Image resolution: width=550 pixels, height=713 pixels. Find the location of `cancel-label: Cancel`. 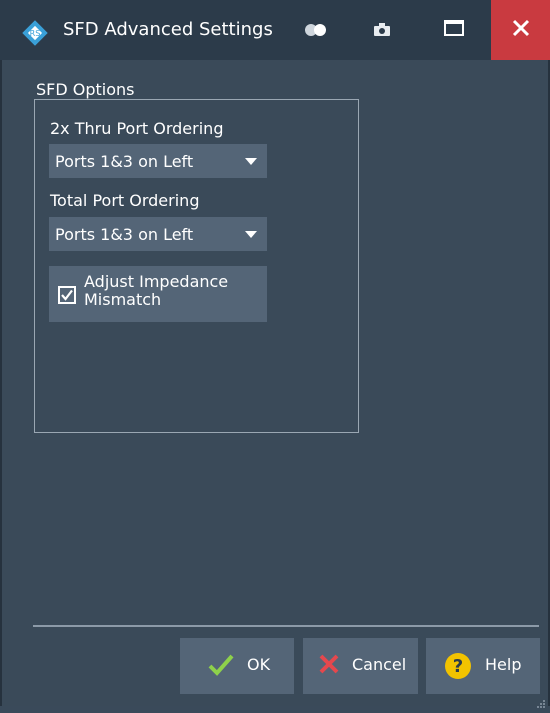

cancel-label: Cancel is located at coordinates (379, 664).